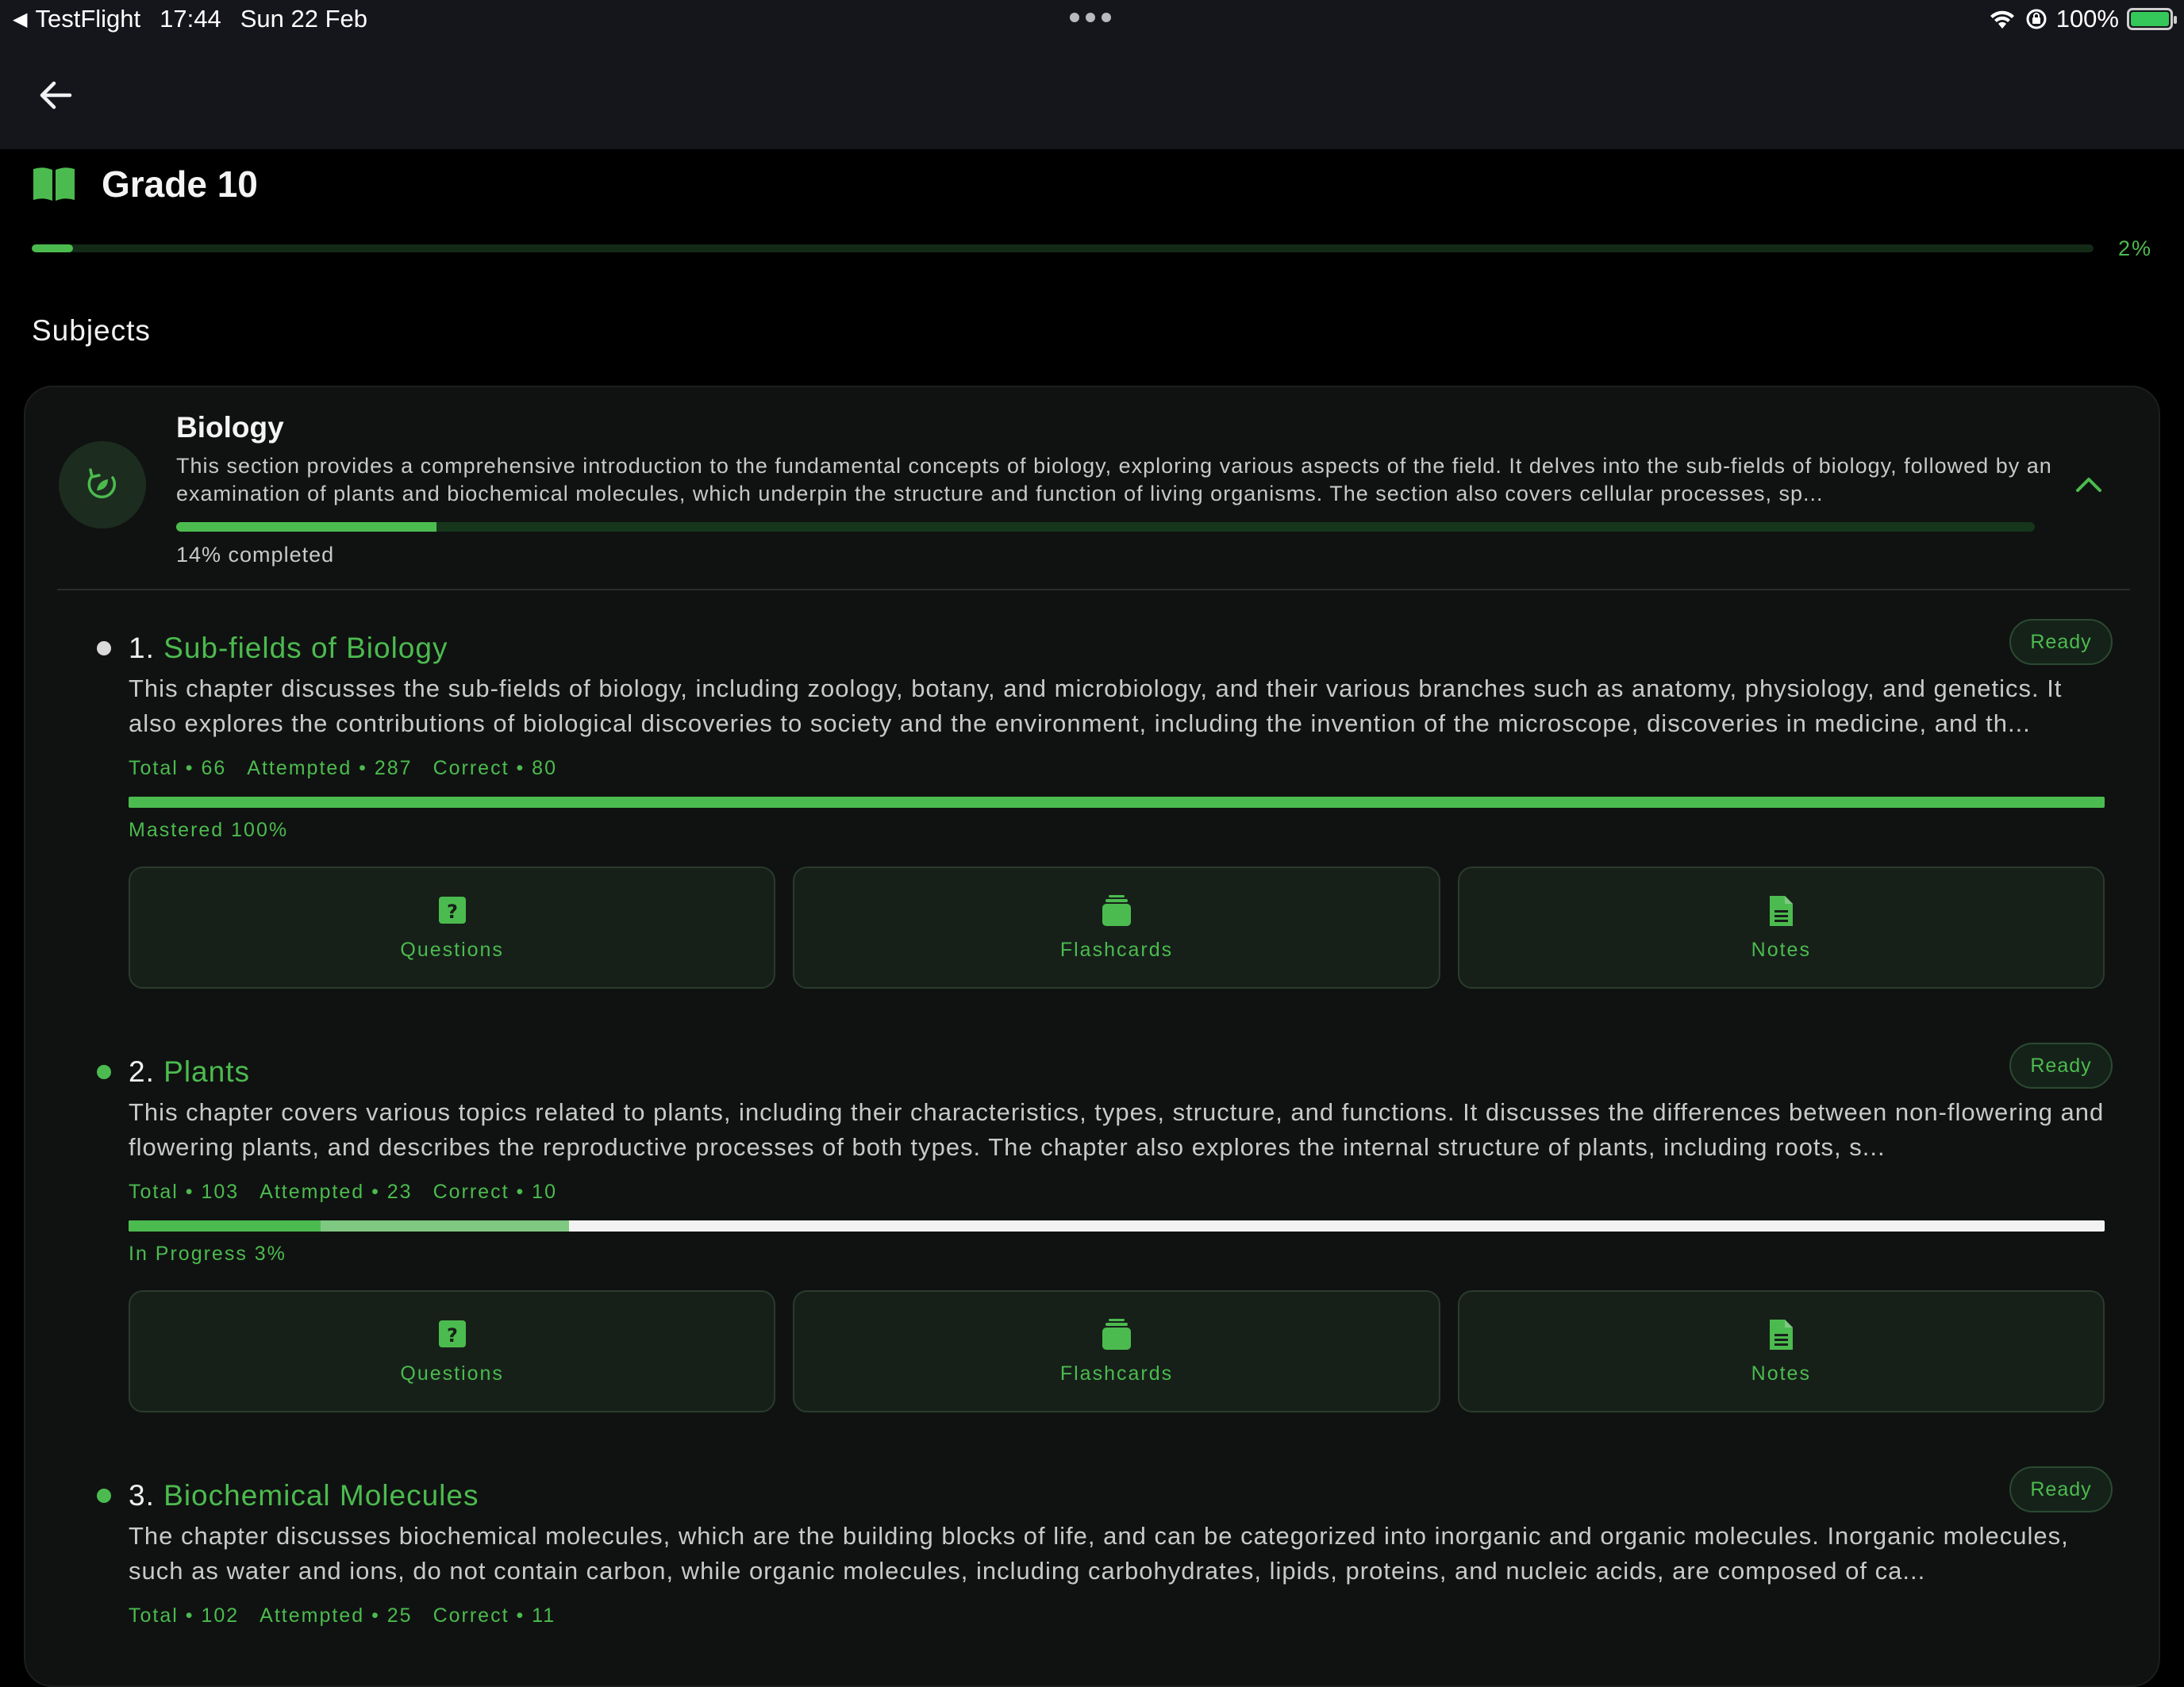 The width and height of the screenshot is (2184, 1687). What do you see at coordinates (209, 830) in the screenshot?
I see `chapter-mastery-status: Mastered 100%` at bounding box center [209, 830].